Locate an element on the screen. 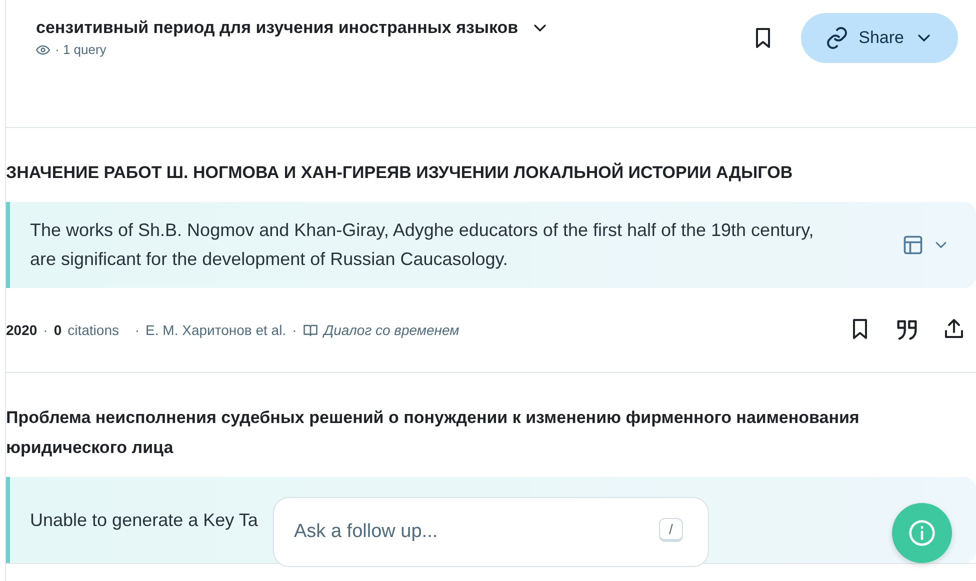 This screenshot has height=581, width=976. paper-title: Проблема неисполнения судебных решений о понуждении к изменению фирменного наименования юридического лица is located at coordinates (488, 433).